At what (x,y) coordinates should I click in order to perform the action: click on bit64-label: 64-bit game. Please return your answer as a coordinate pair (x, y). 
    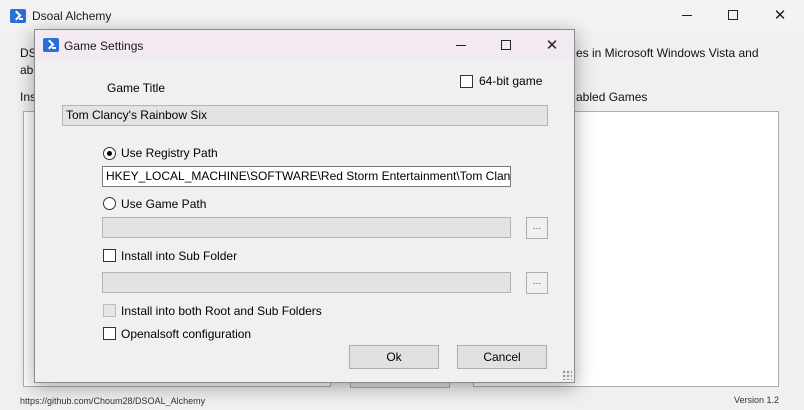
    Looking at the image, I should click on (510, 81).